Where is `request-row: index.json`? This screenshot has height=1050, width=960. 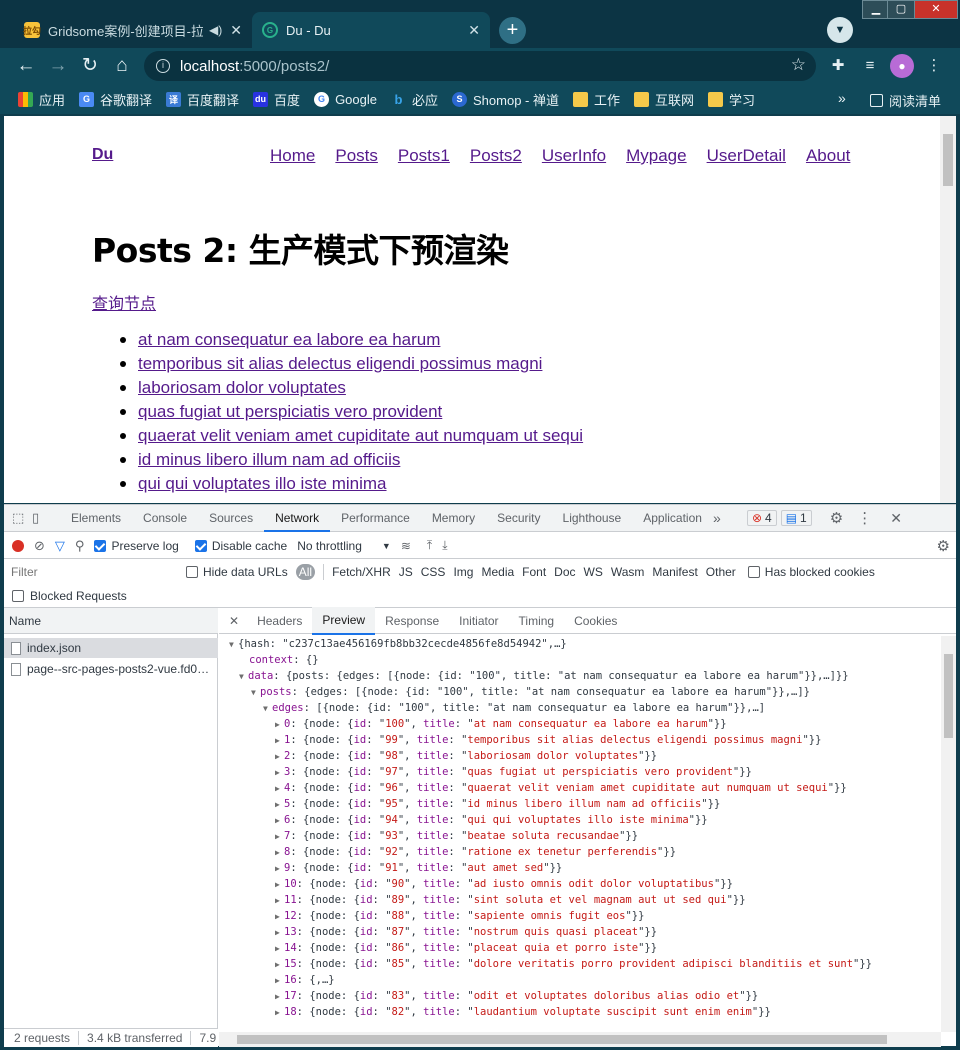
request-row: index.json is located at coordinates (111, 648).